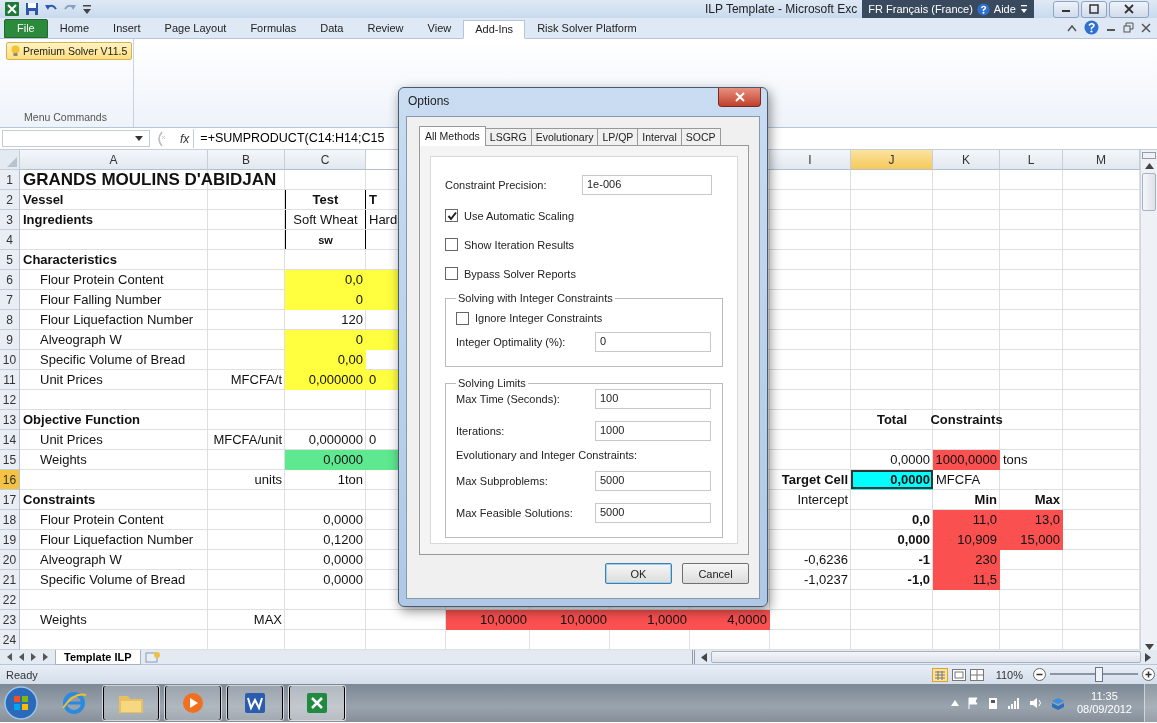 Image resolution: width=1157 pixels, height=723 pixels. Describe the element at coordinates (317, 703) in the screenshot. I see `excel-taskbar-icon` at that location.